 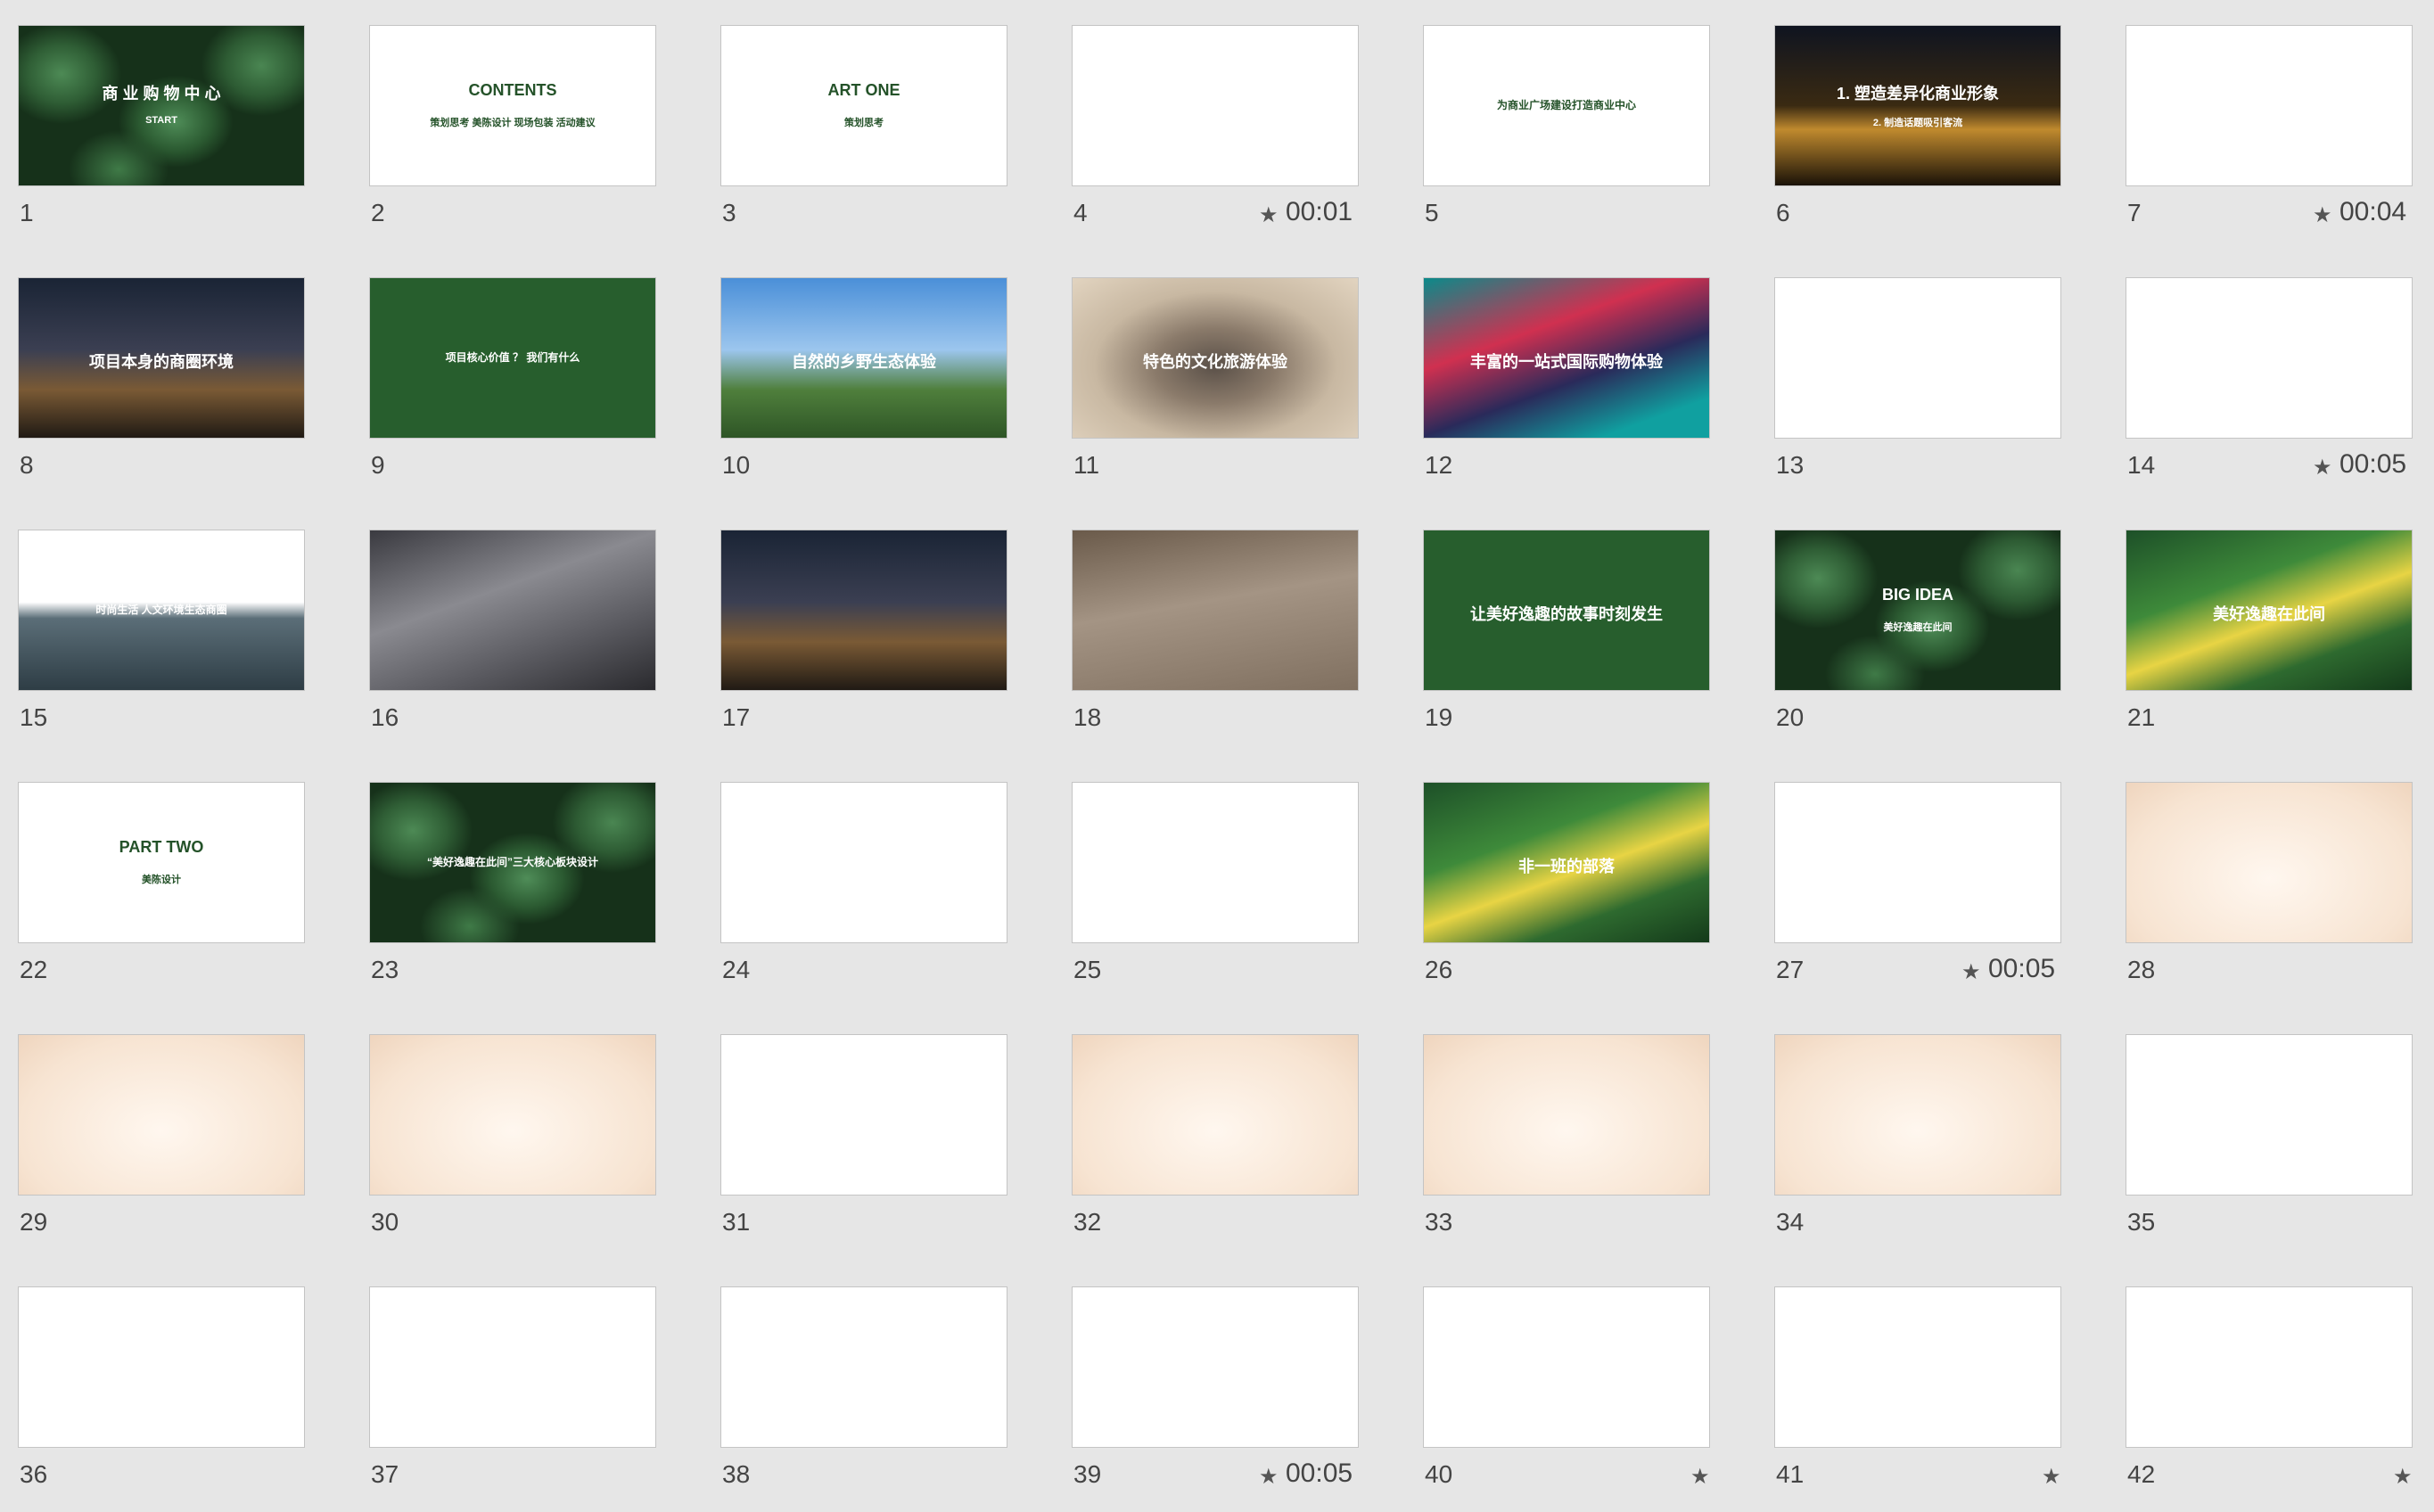 I want to click on slide-thumbnail-22: PART TWO 美陈设计, so click(x=162, y=862).